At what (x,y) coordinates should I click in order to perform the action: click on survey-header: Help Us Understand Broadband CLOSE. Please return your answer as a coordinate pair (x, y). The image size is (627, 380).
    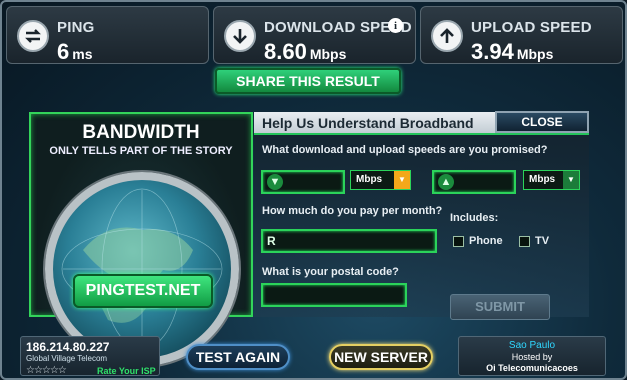
    Looking at the image, I should click on (421, 123).